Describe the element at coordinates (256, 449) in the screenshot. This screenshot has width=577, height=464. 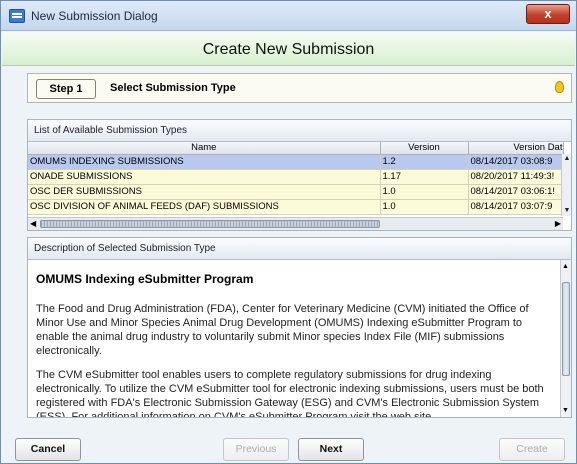
I see `previous-button: Previous` at that location.